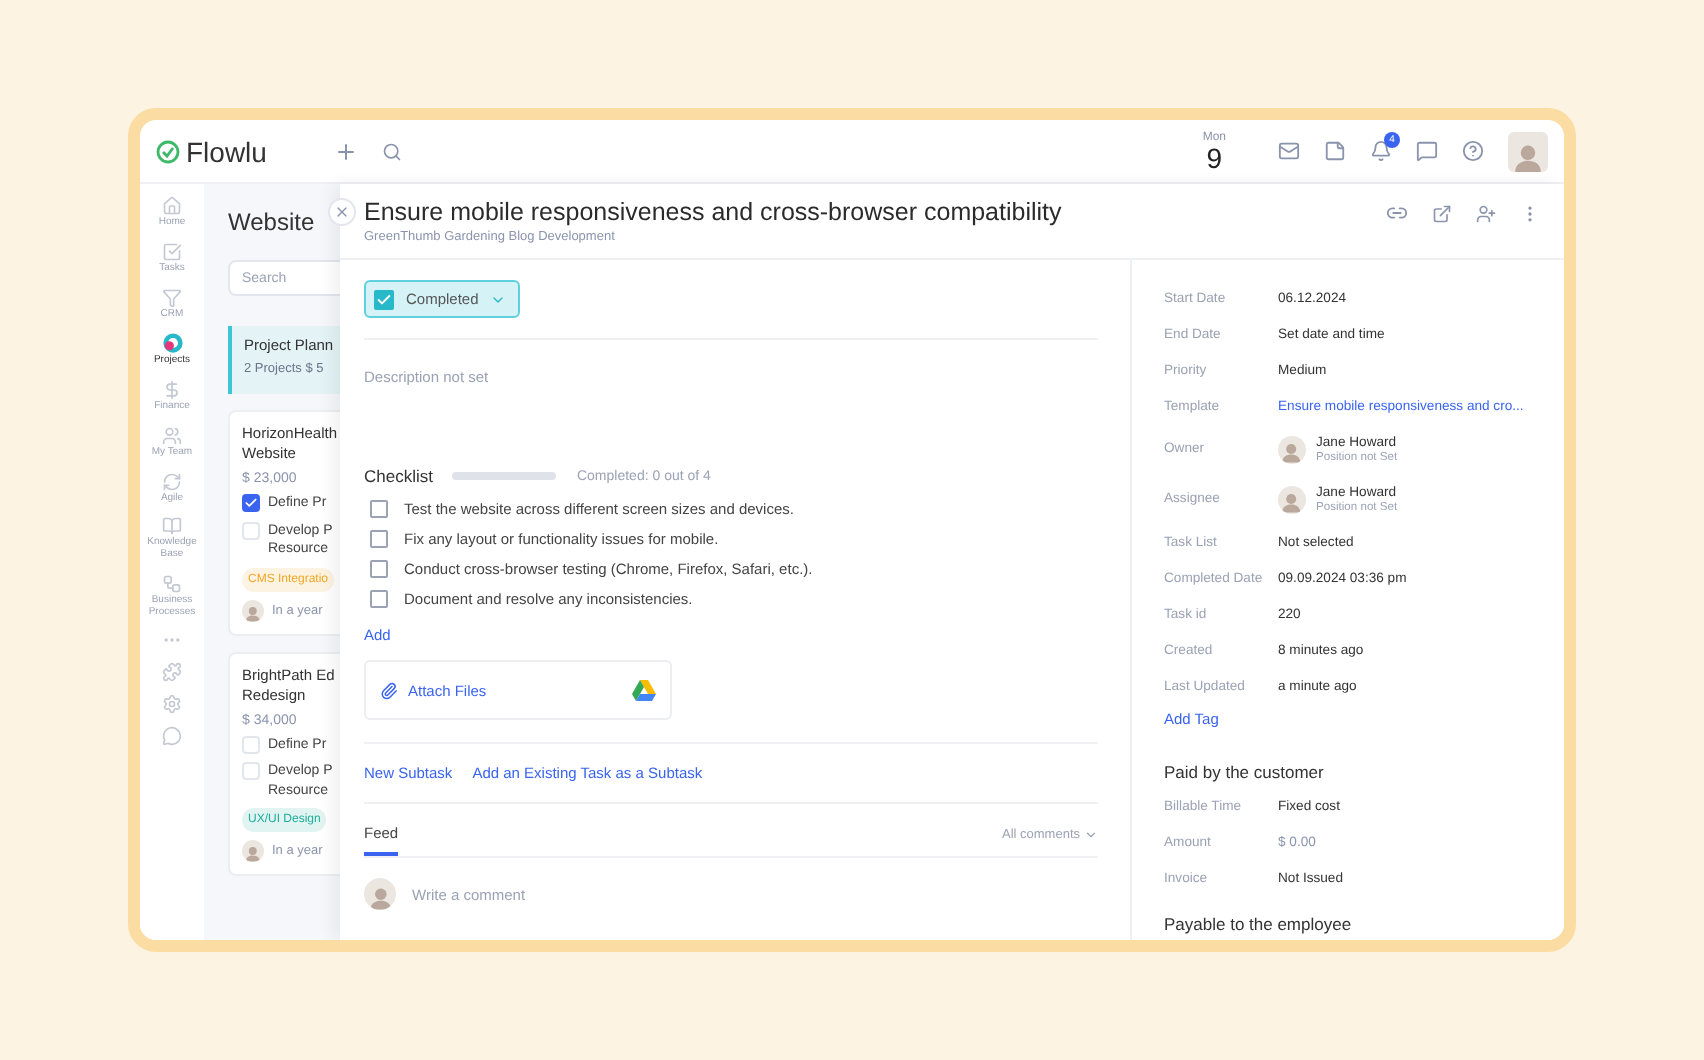  What do you see at coordinates (1245, 772) in the screenshot?
I see `section-title: Paid by the customer` at bounding box center [1245, 772].